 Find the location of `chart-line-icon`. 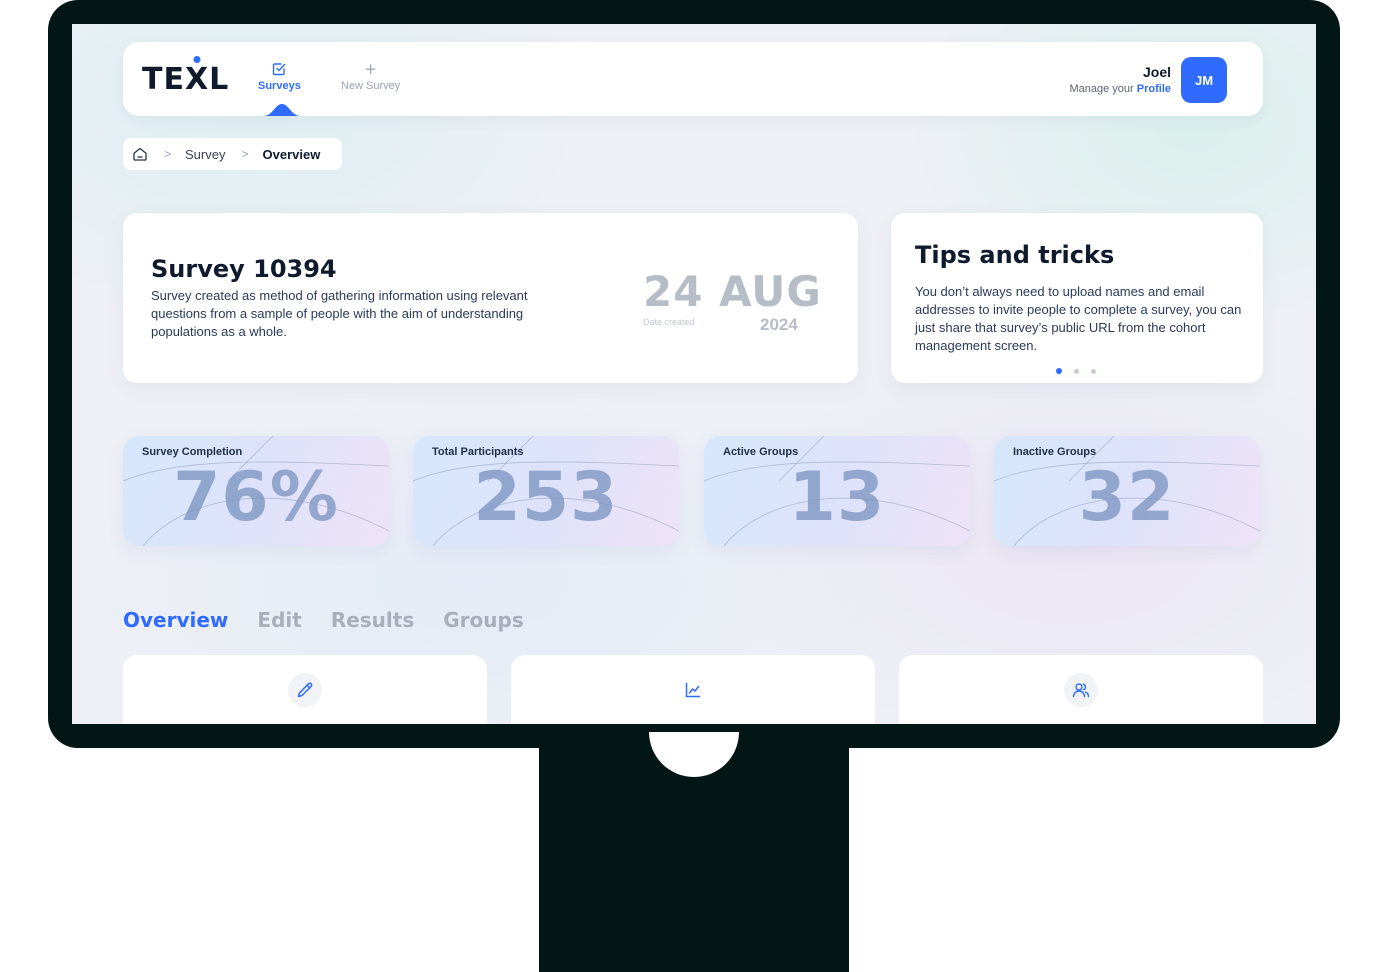

chart-line-icon is located at coordinates (693, 690).